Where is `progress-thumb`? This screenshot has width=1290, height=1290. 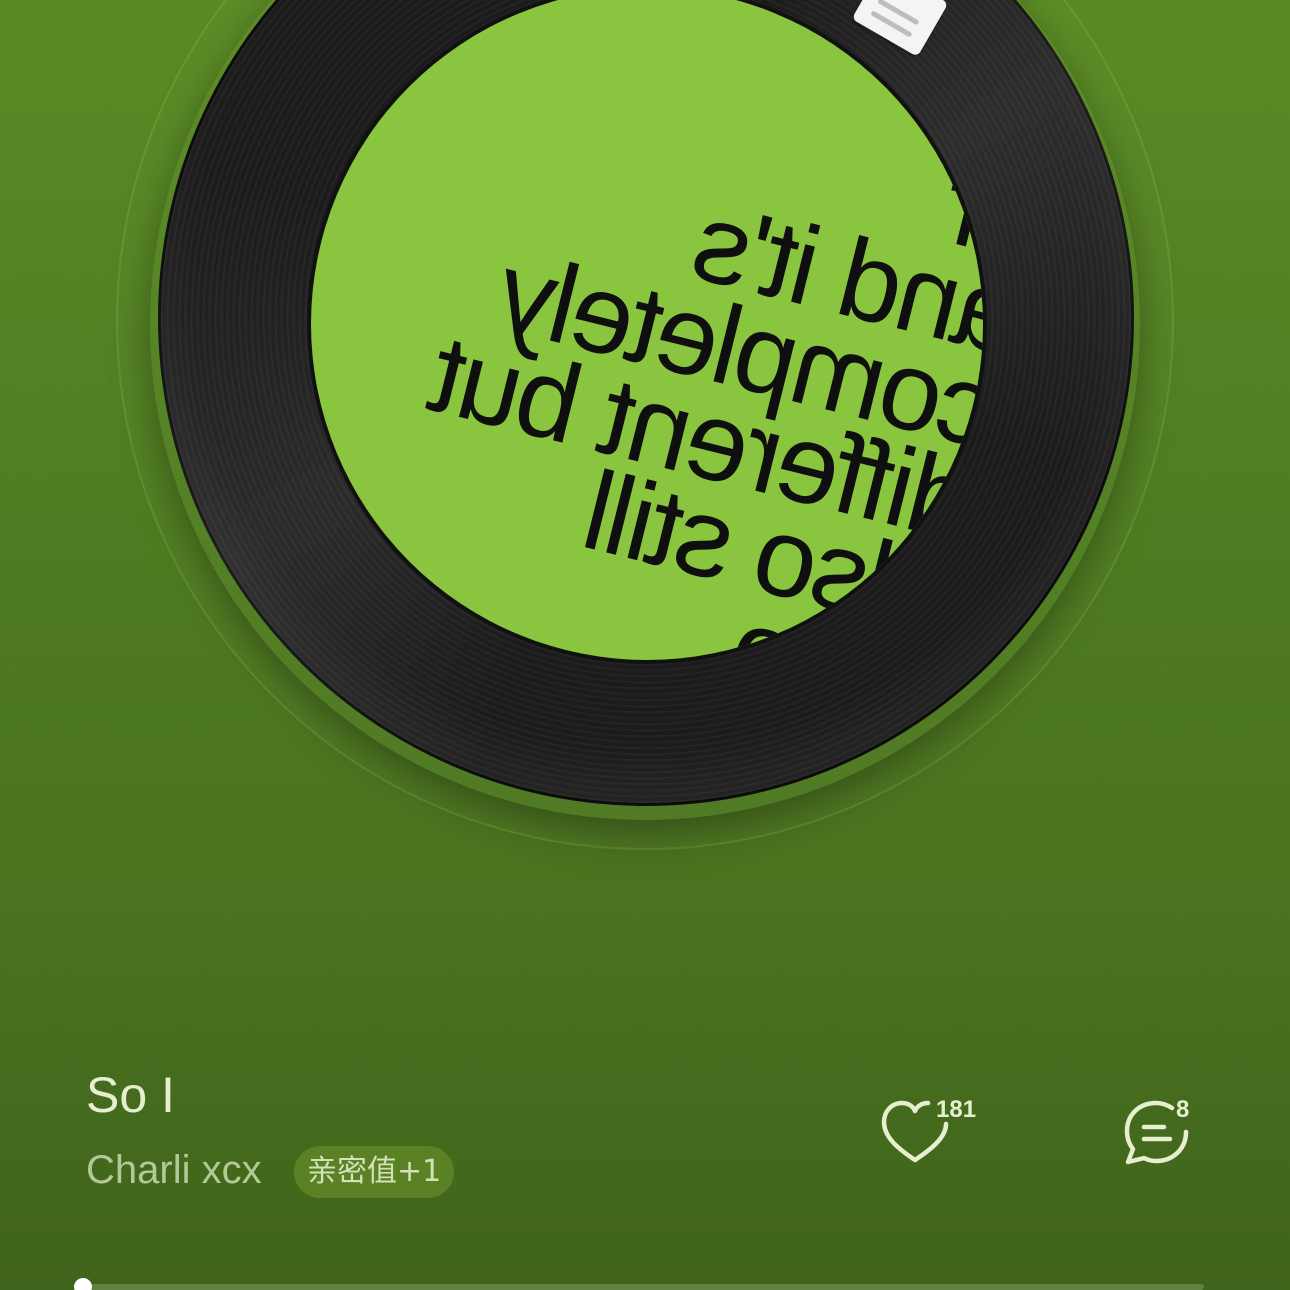 progress-thumb is located at coordinates (83, 1284).